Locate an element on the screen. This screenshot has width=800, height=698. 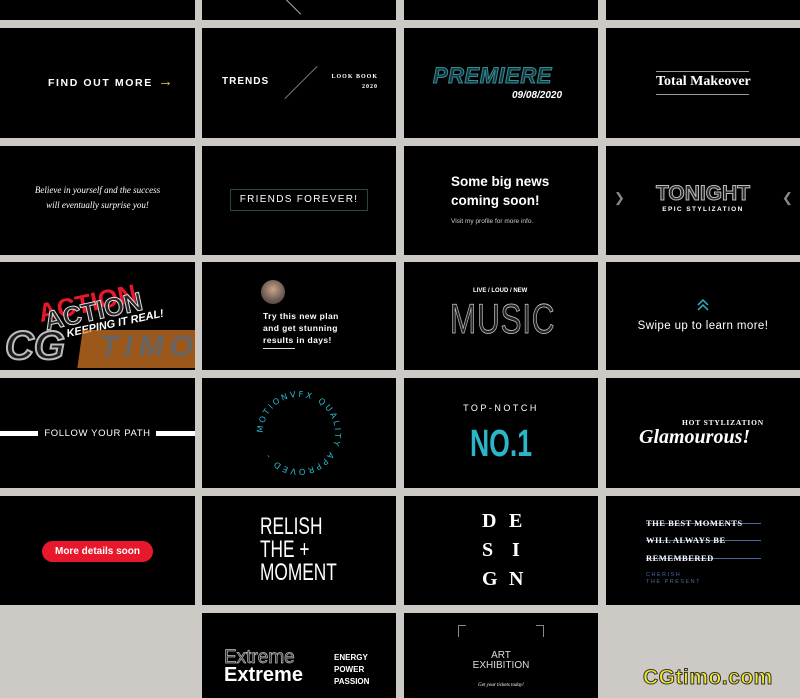
tile-glam: HOT STYLIZATION Glamourous! is located at coordinates (703, 433).